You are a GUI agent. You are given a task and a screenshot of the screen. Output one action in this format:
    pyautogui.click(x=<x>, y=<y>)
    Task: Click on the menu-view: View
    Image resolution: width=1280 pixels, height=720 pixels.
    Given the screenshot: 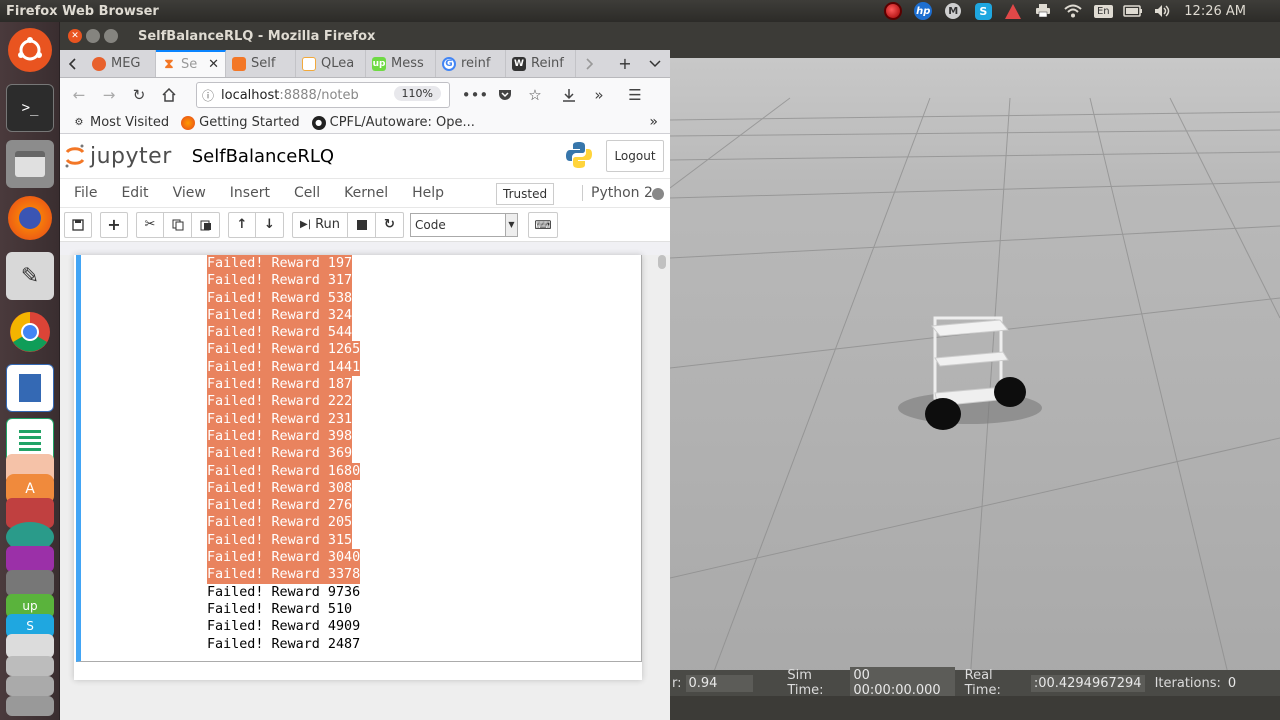 What is the action you would take?
    pyautogui.click(x=189, y=193)
    